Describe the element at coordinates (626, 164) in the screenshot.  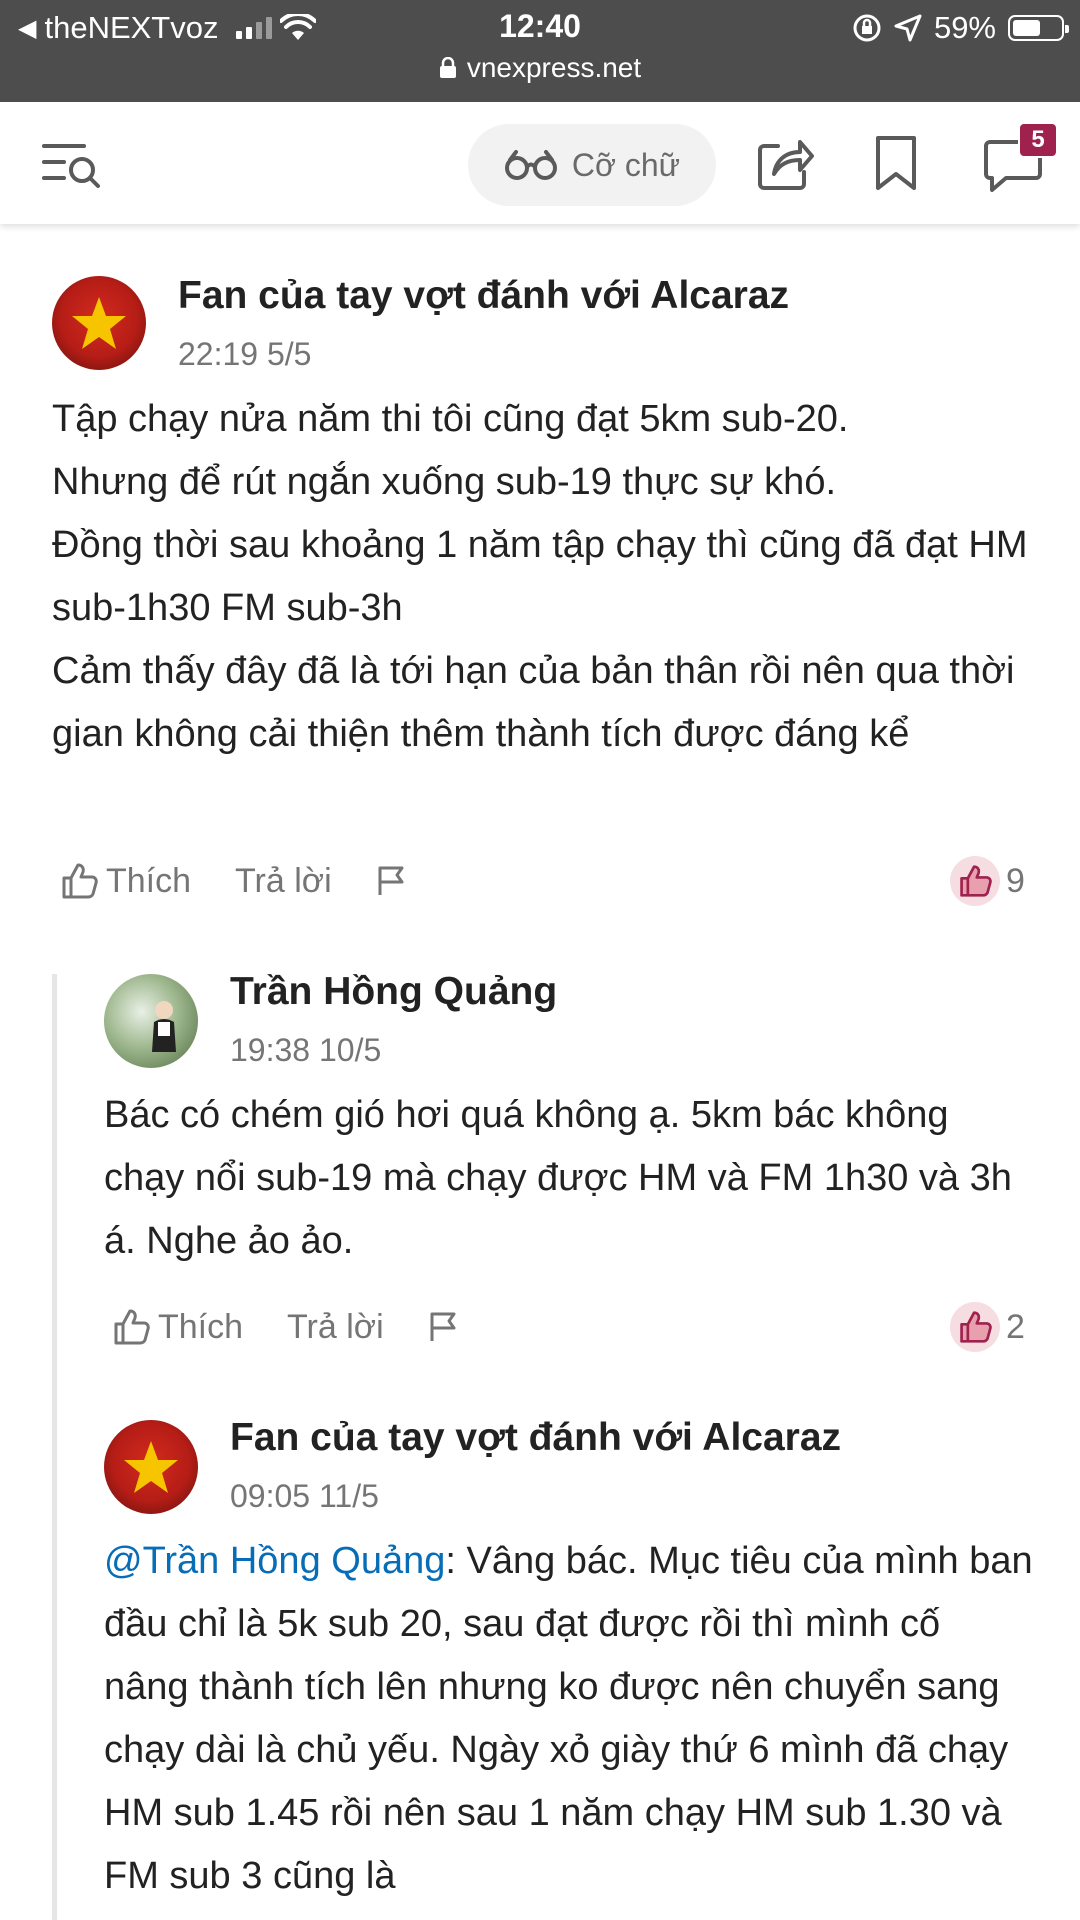
I see `font-size-label: Cỡ chữ` at that location.